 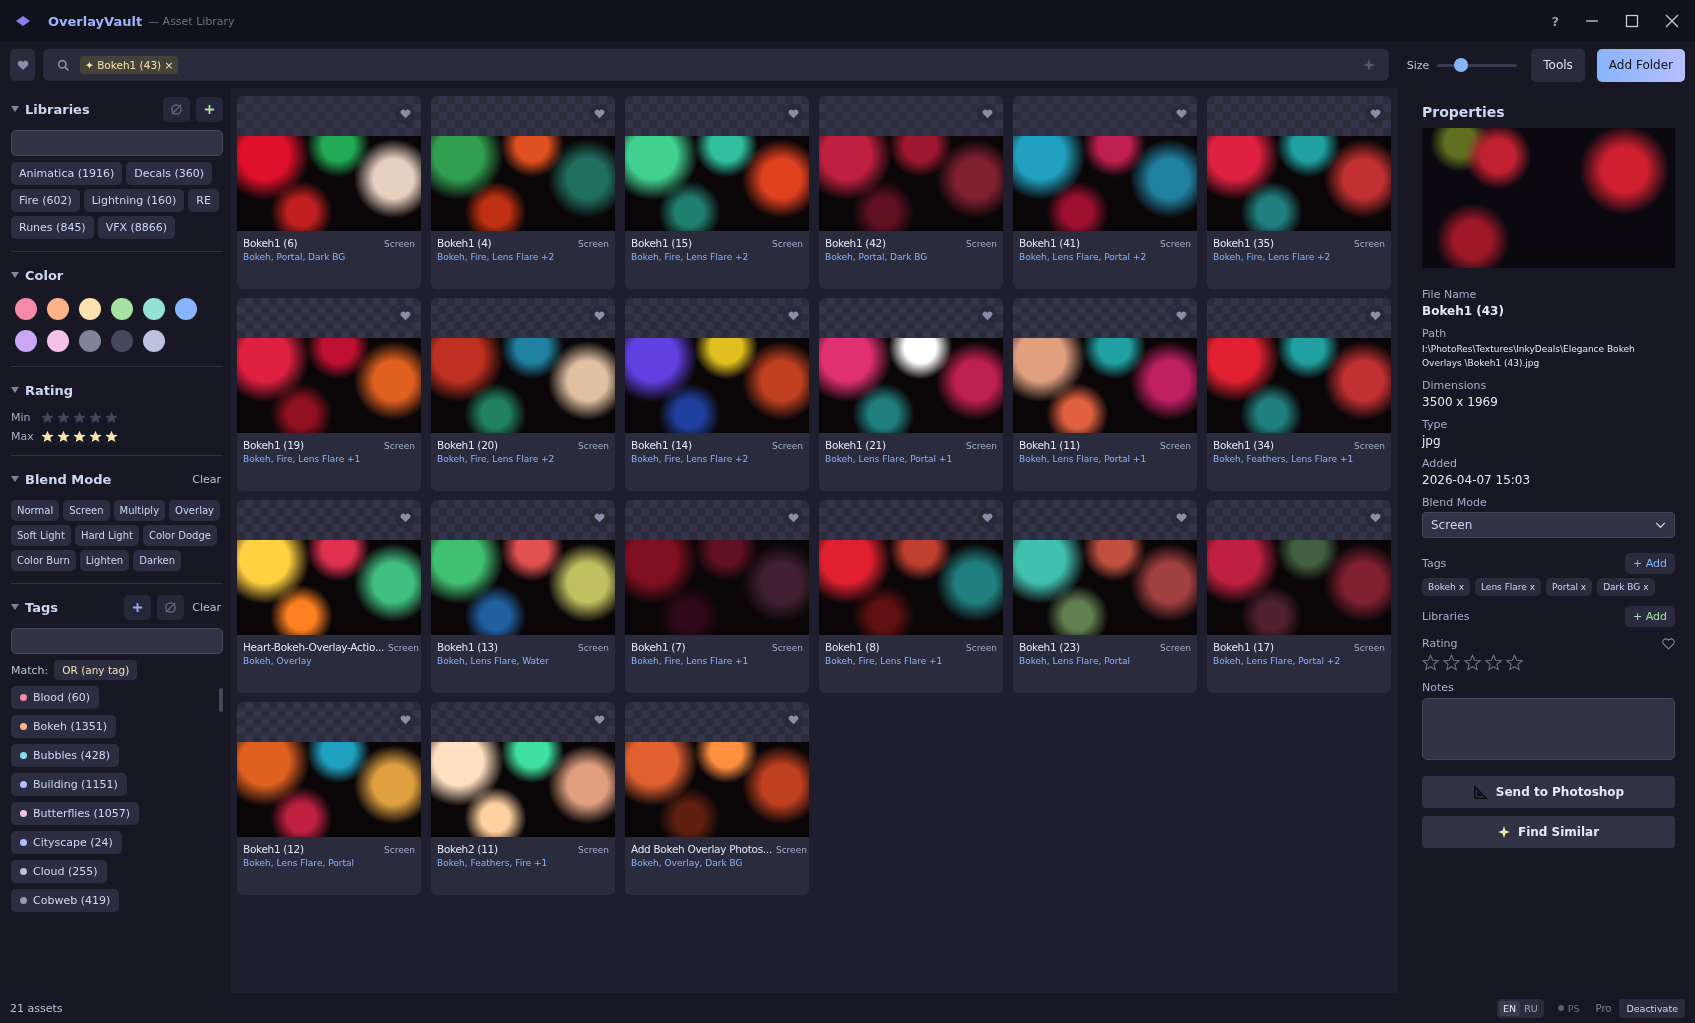 I want to click on asset-card: Bokeh1 (21) Screen Bokeh, Lens Flare, Portal +1, so click(x=911, y=394).